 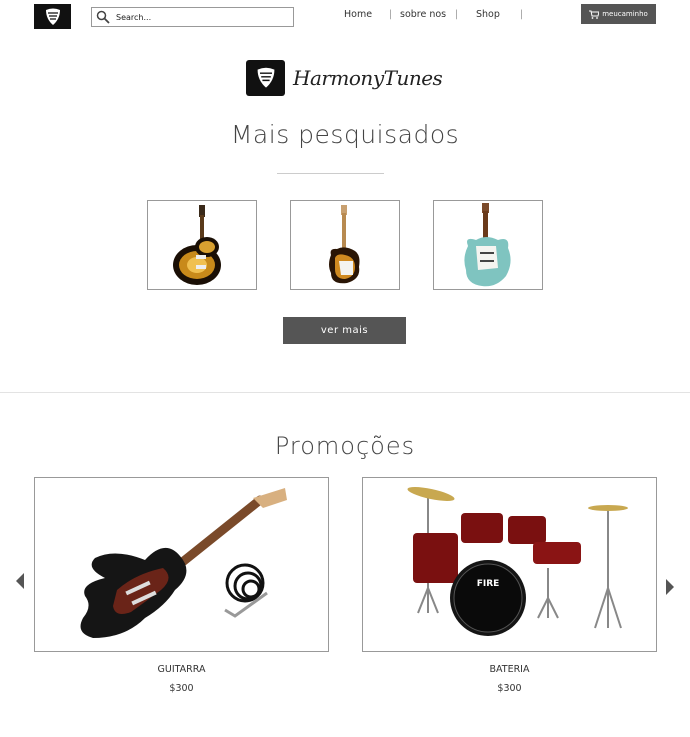 What do you see at coordinates (344, 330) in the screenshot?
I see `see-more-button: ver mais` at bounding box center [344, 330].